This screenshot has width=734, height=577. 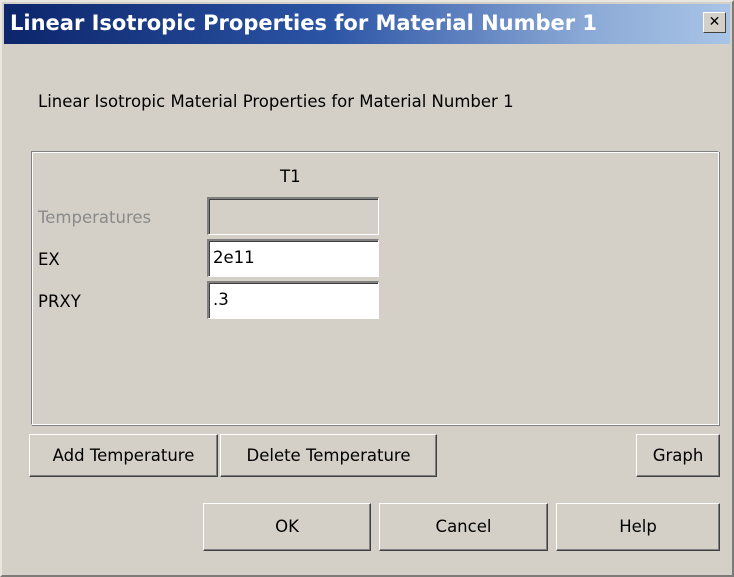 I want to click on column-header-t1: T1, so click(x=290, y=176).